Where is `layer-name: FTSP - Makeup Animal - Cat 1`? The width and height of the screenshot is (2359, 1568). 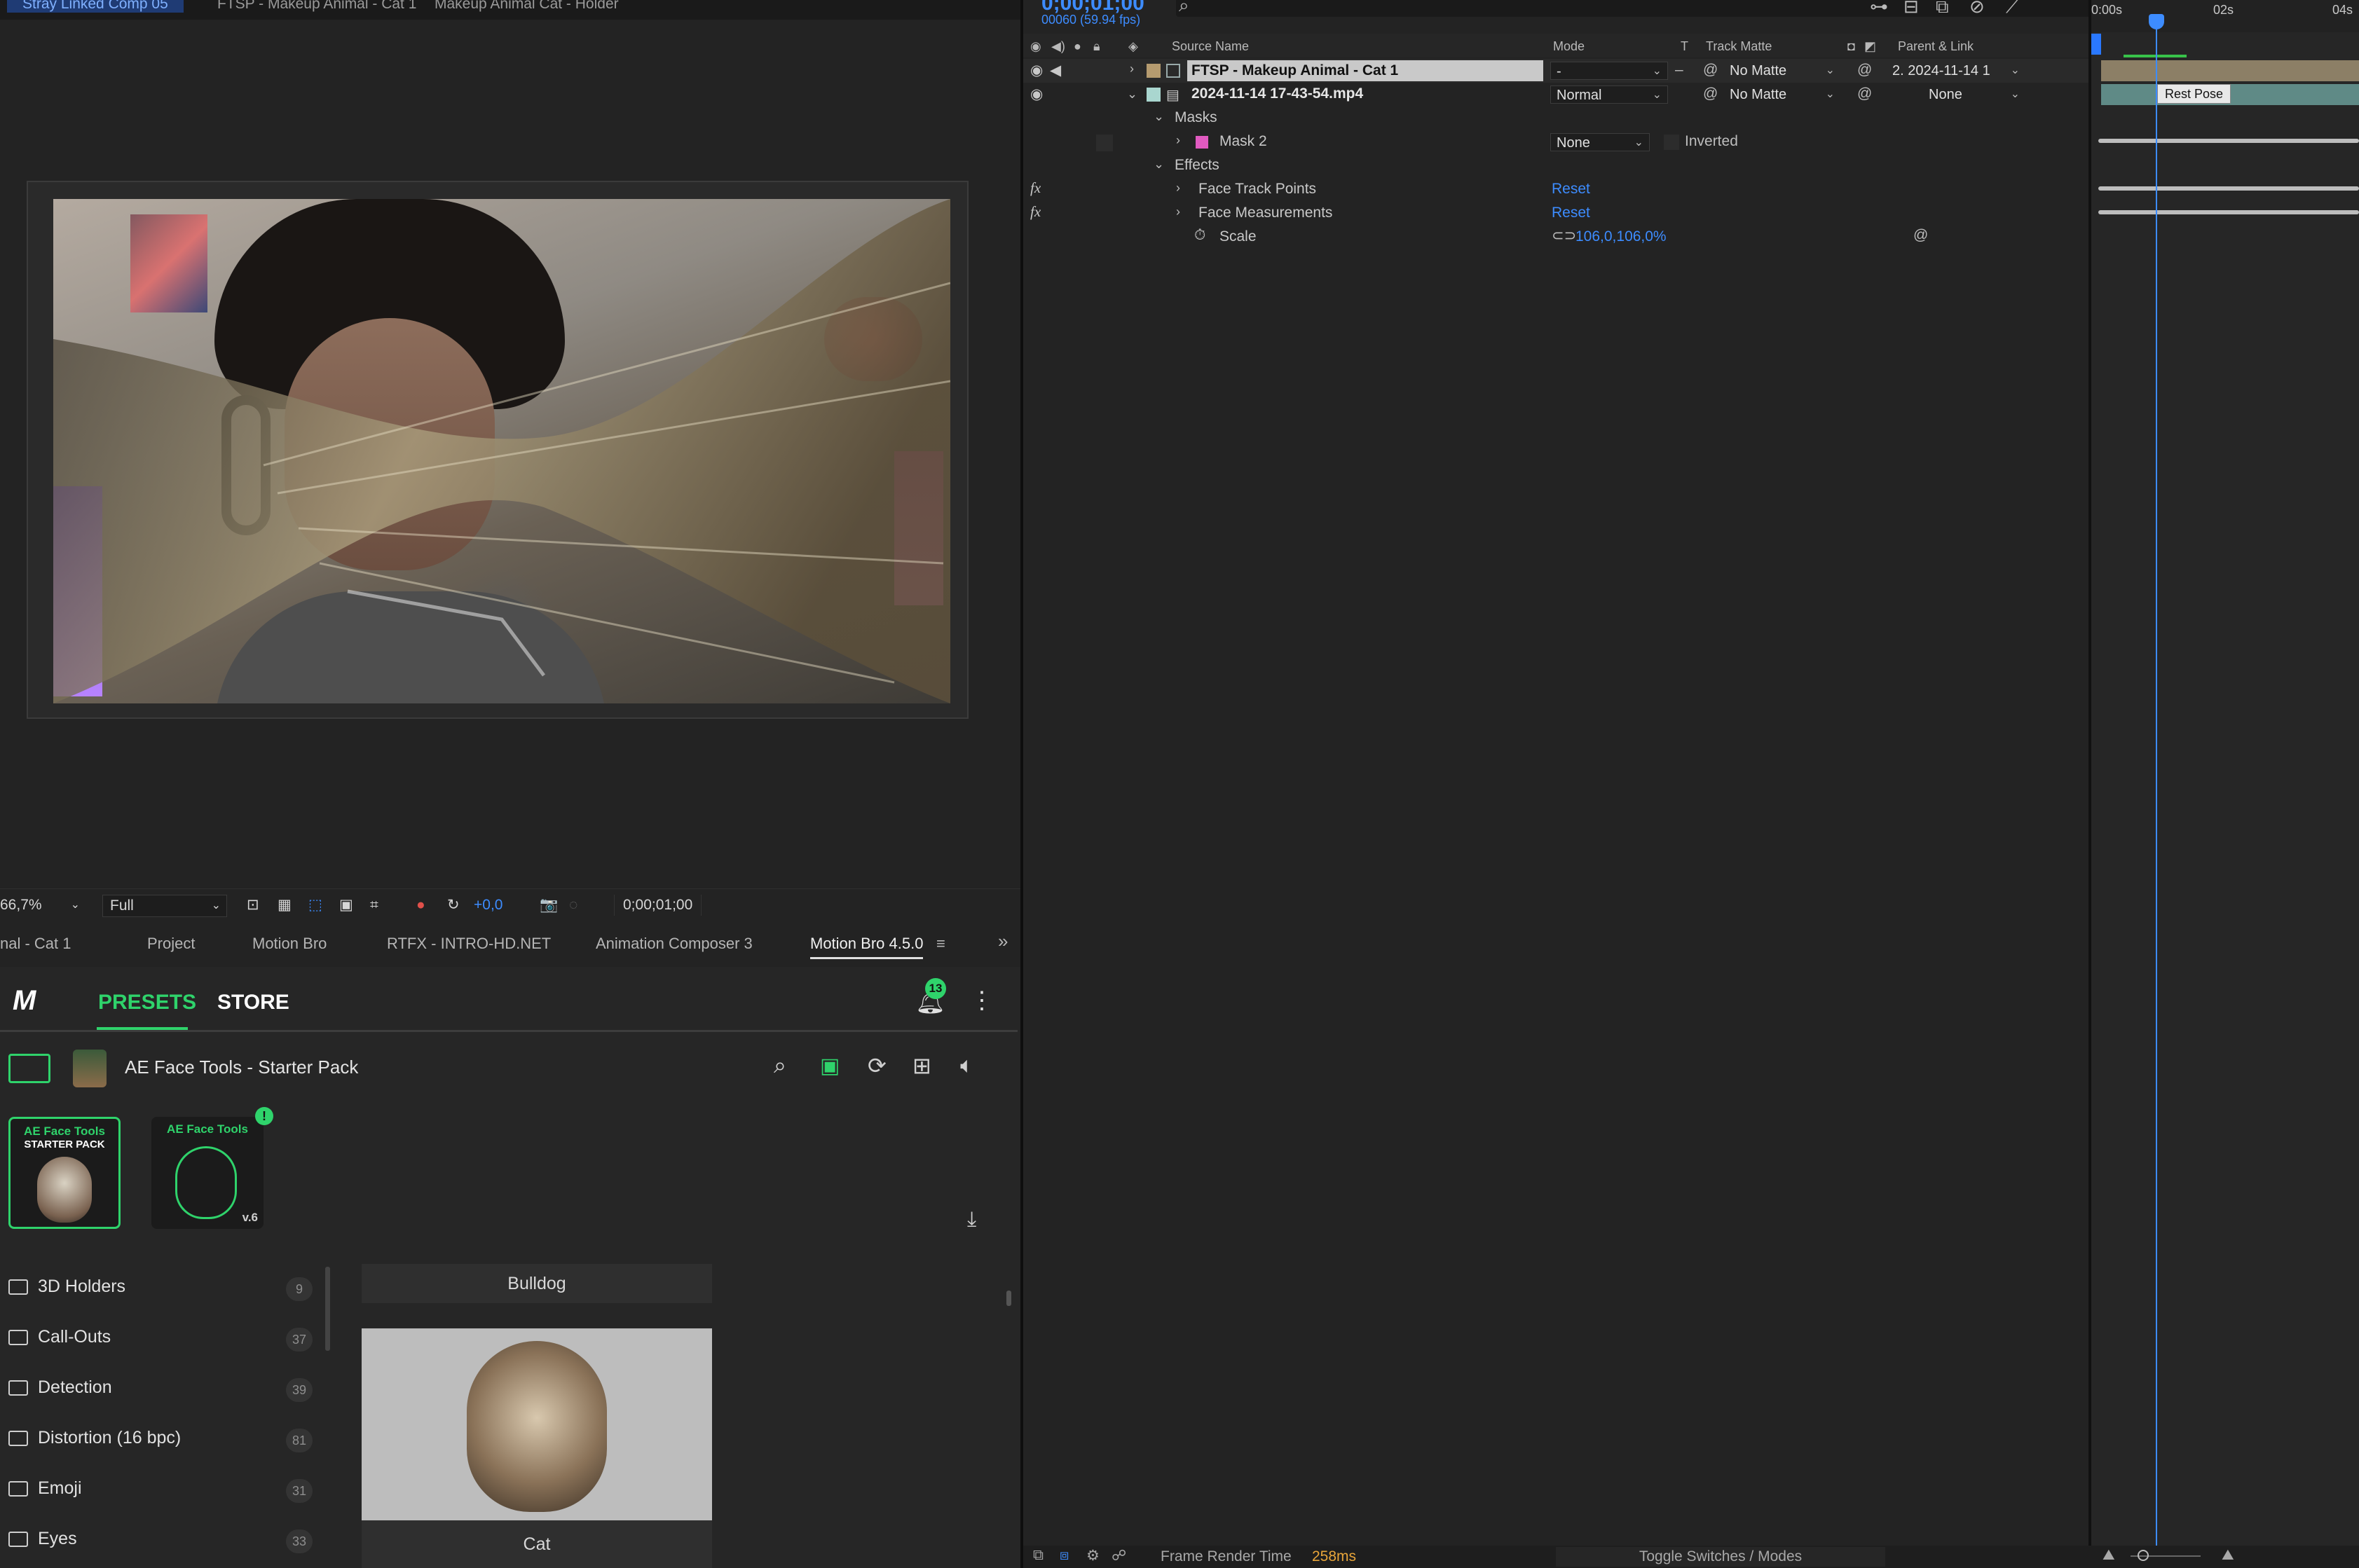 layer-name: FTSP - Makeup Animal - Cat 1 is located at coordinates (1365, 70).